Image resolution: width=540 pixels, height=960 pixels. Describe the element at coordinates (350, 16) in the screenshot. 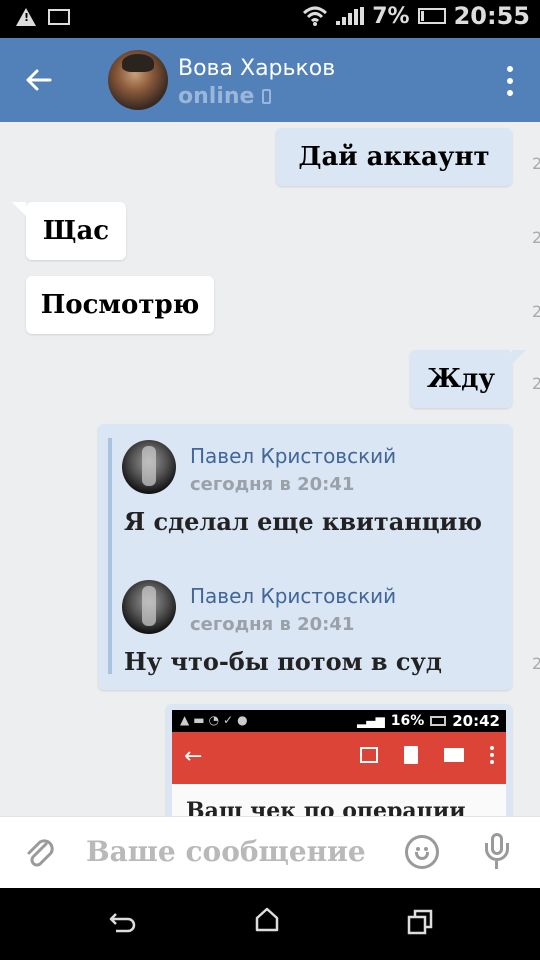

I see `signal-icon` at that location.